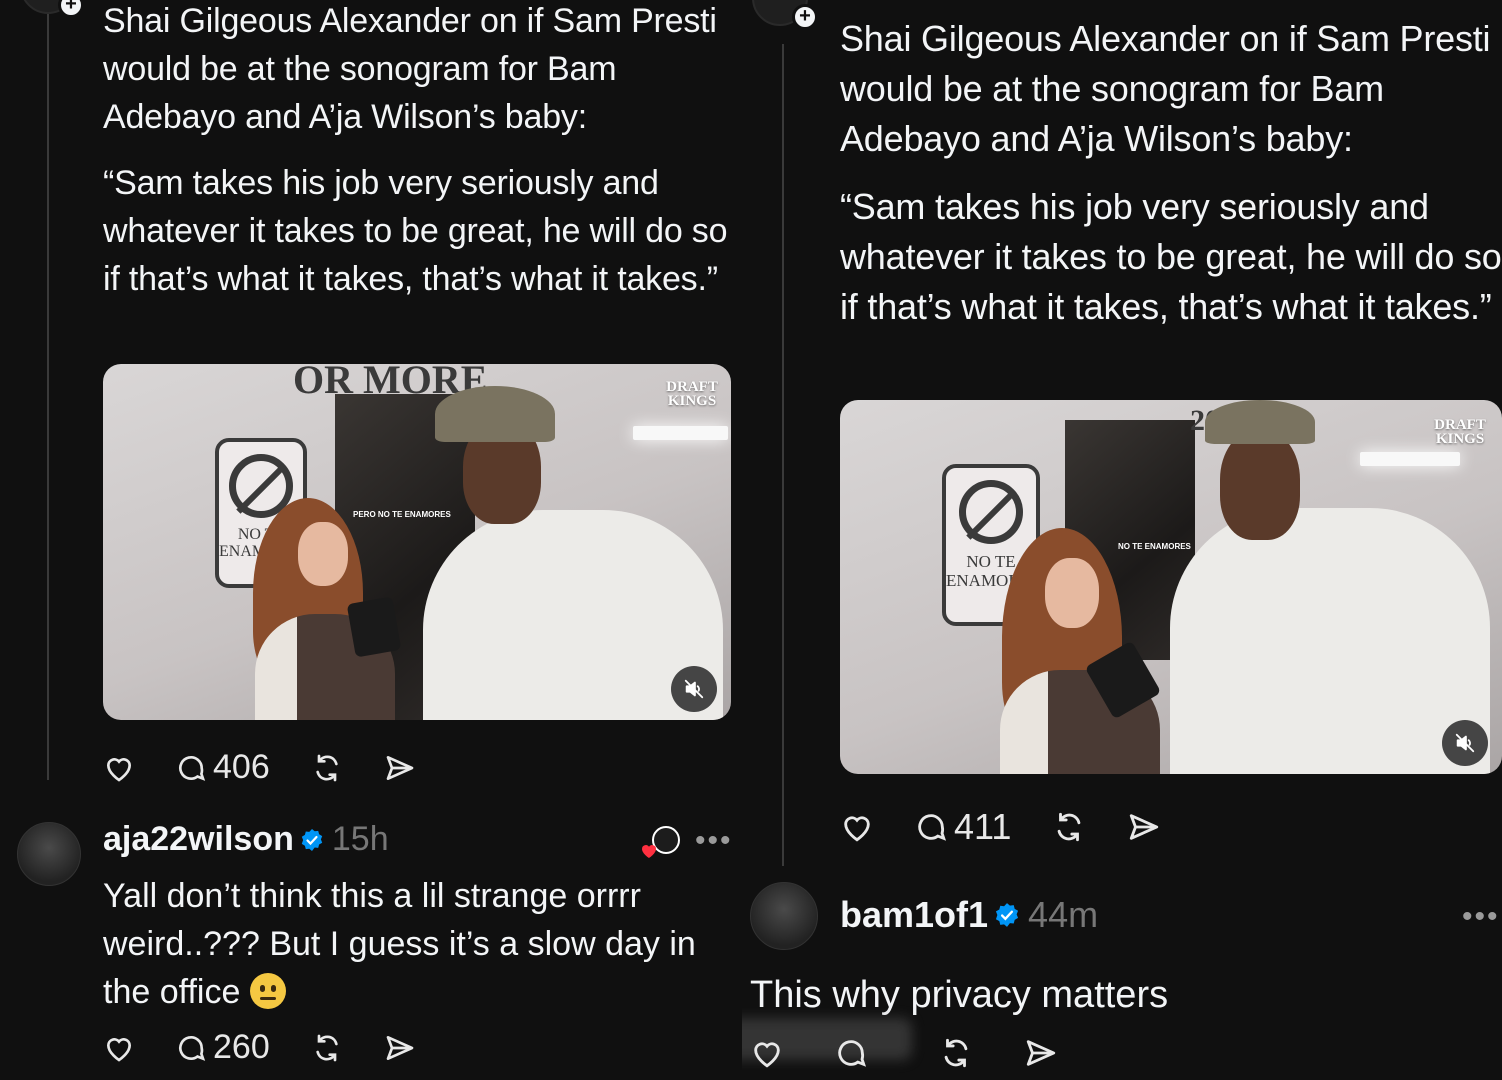 This screenshot has width=1502, height=1080. Describe the element at coordinates (991, 512) in the screenshot. I see `no-love-icon` at that location.